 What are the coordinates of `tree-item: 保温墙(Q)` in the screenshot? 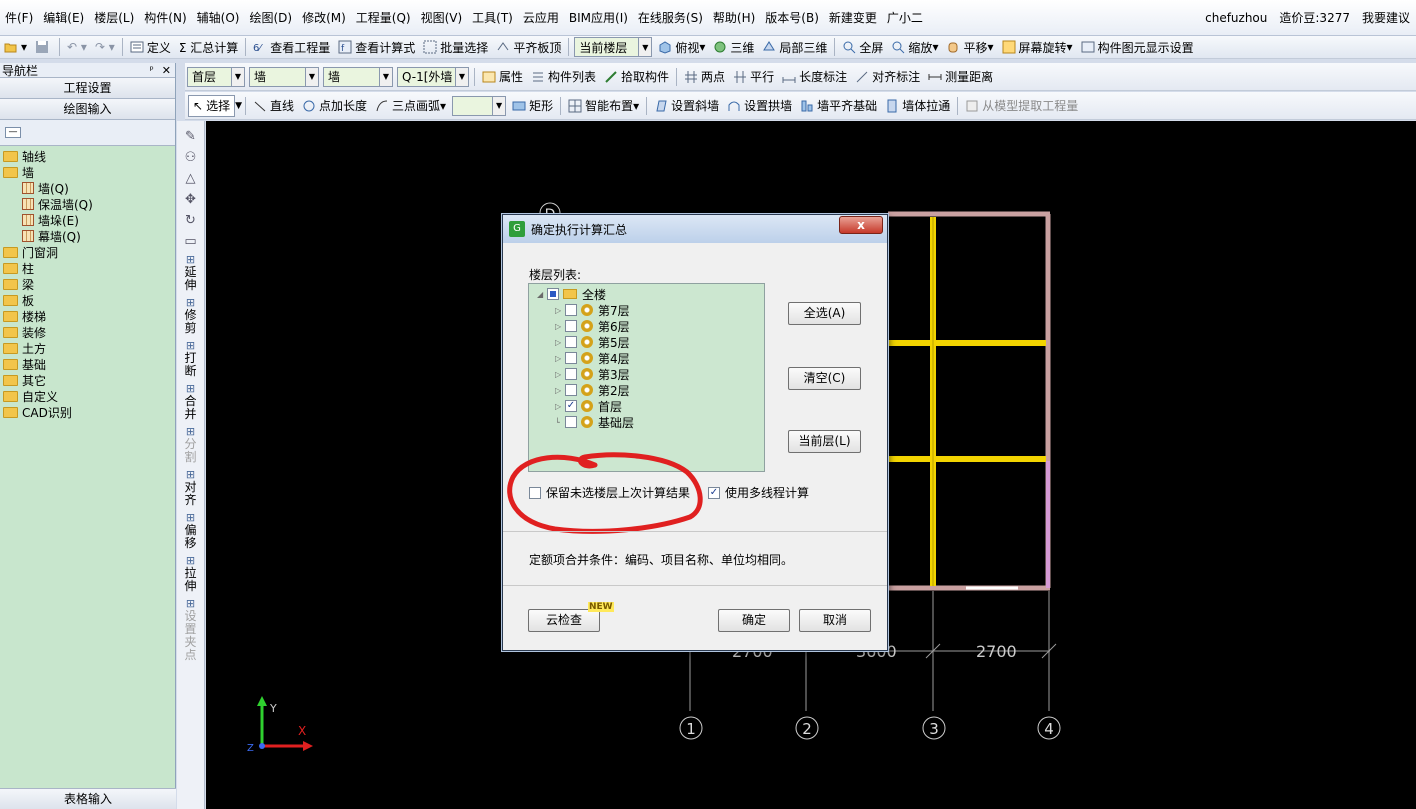 It's located at (87, 204).